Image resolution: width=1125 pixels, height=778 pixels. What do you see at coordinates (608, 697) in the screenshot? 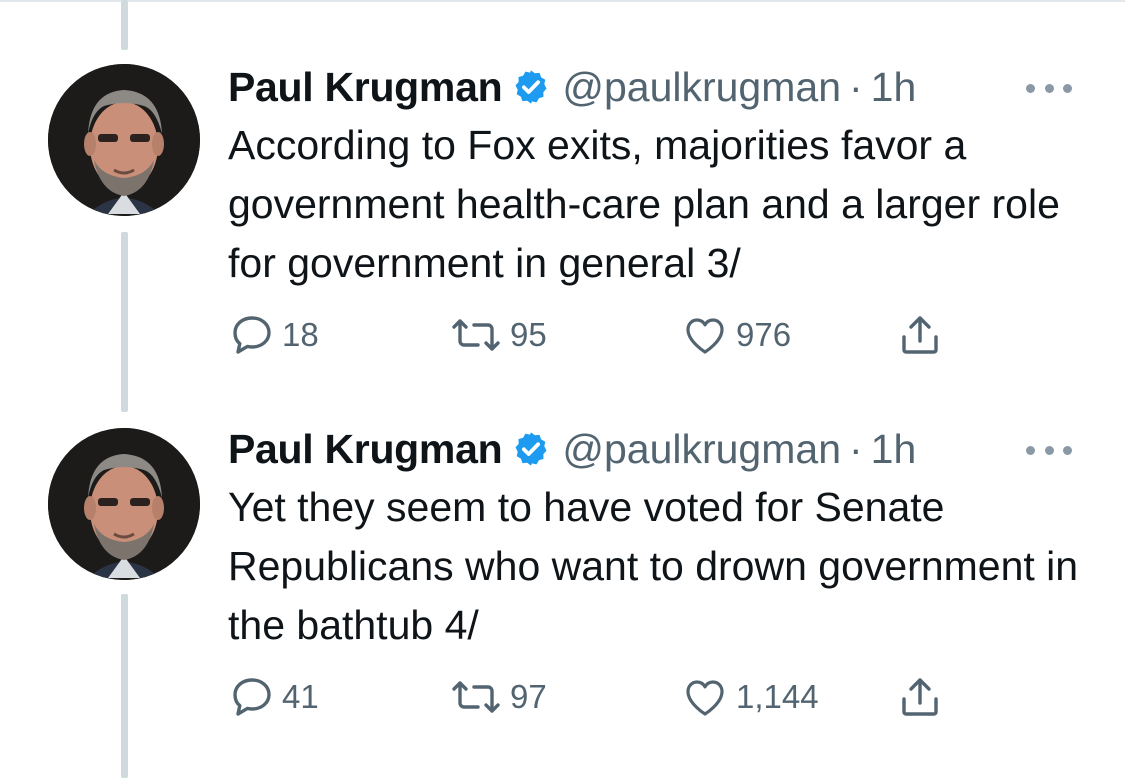
I see `tweet-actions: 41 97 1,144` at bounding box center [608, 697].